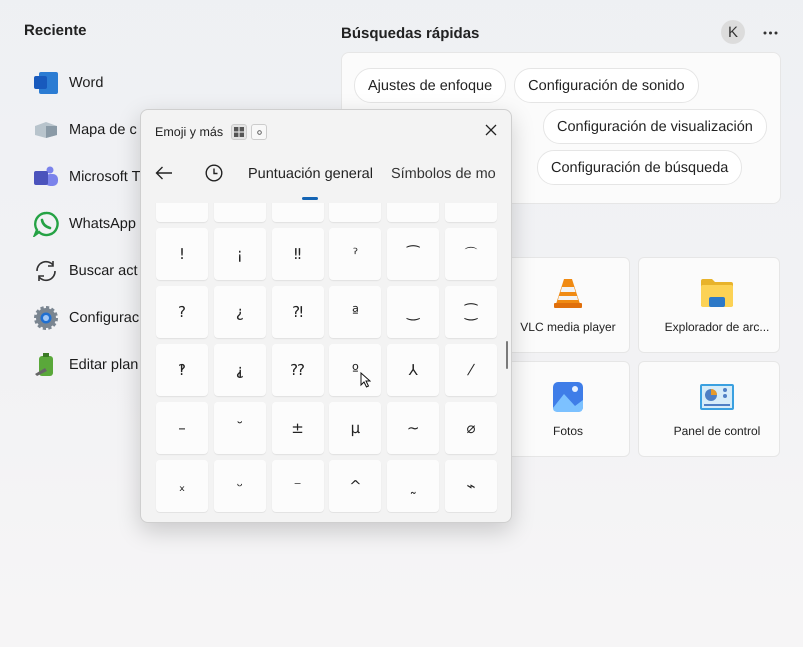 The height and width of the screenshot is (647, 803). Describe the element at coordinates (507, 355) in the screenshot. I see `scrollbar` at that location.